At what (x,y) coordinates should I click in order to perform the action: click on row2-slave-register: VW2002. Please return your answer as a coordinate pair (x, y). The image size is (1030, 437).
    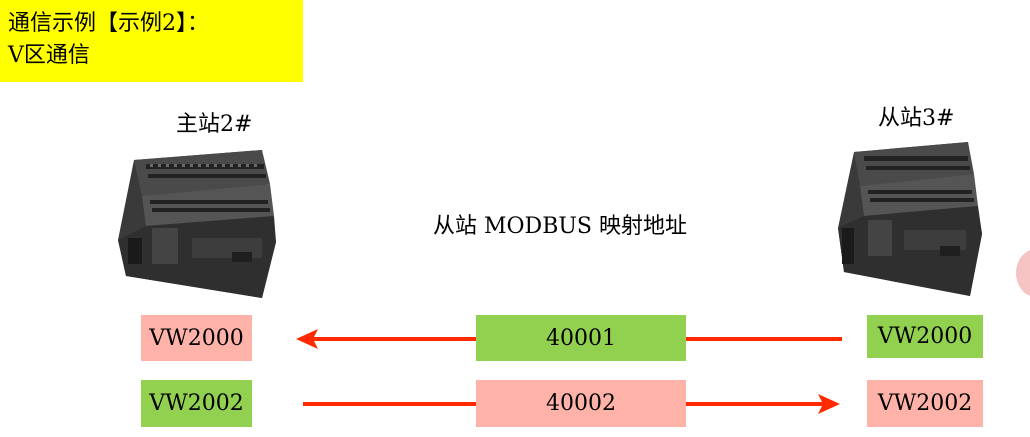
    Looking at the image, I should click on (925, 403).